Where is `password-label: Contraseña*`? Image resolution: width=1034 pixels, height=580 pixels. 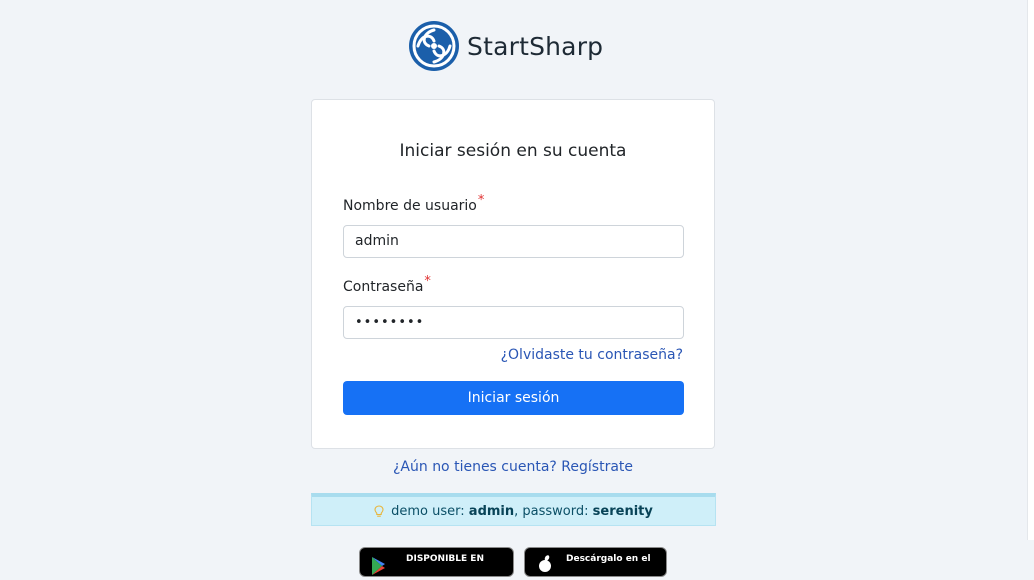 password-label: Contraseña* is located at coordinates (387, 284).